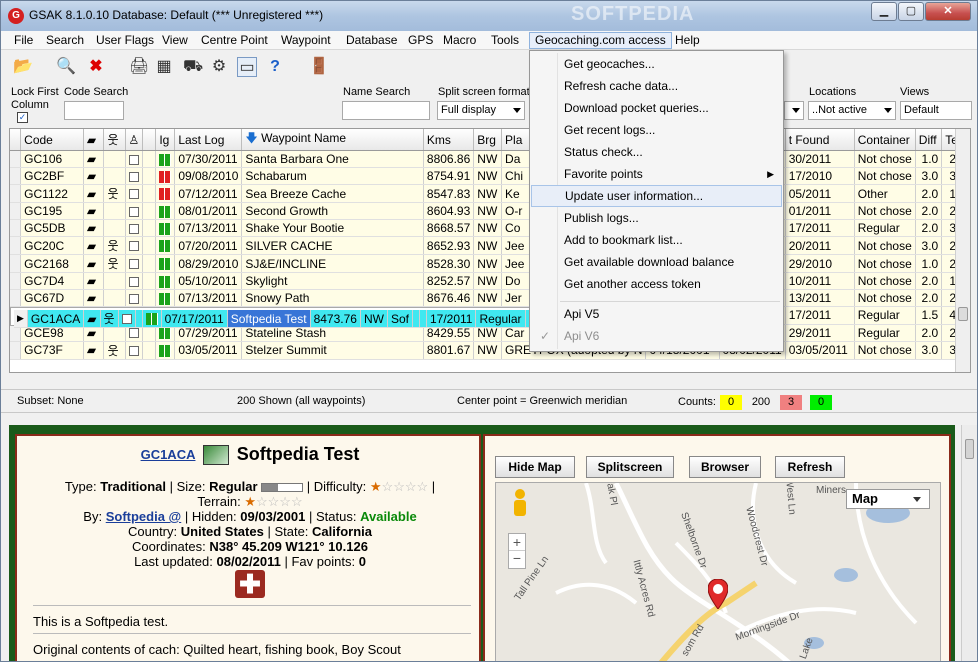 This screenshot has height=662, width=978. What do you see at coordinates (208, 281) in the screenshot?
I see `cell-last-log: 05/10/2011` at bounding box center [208, 281].